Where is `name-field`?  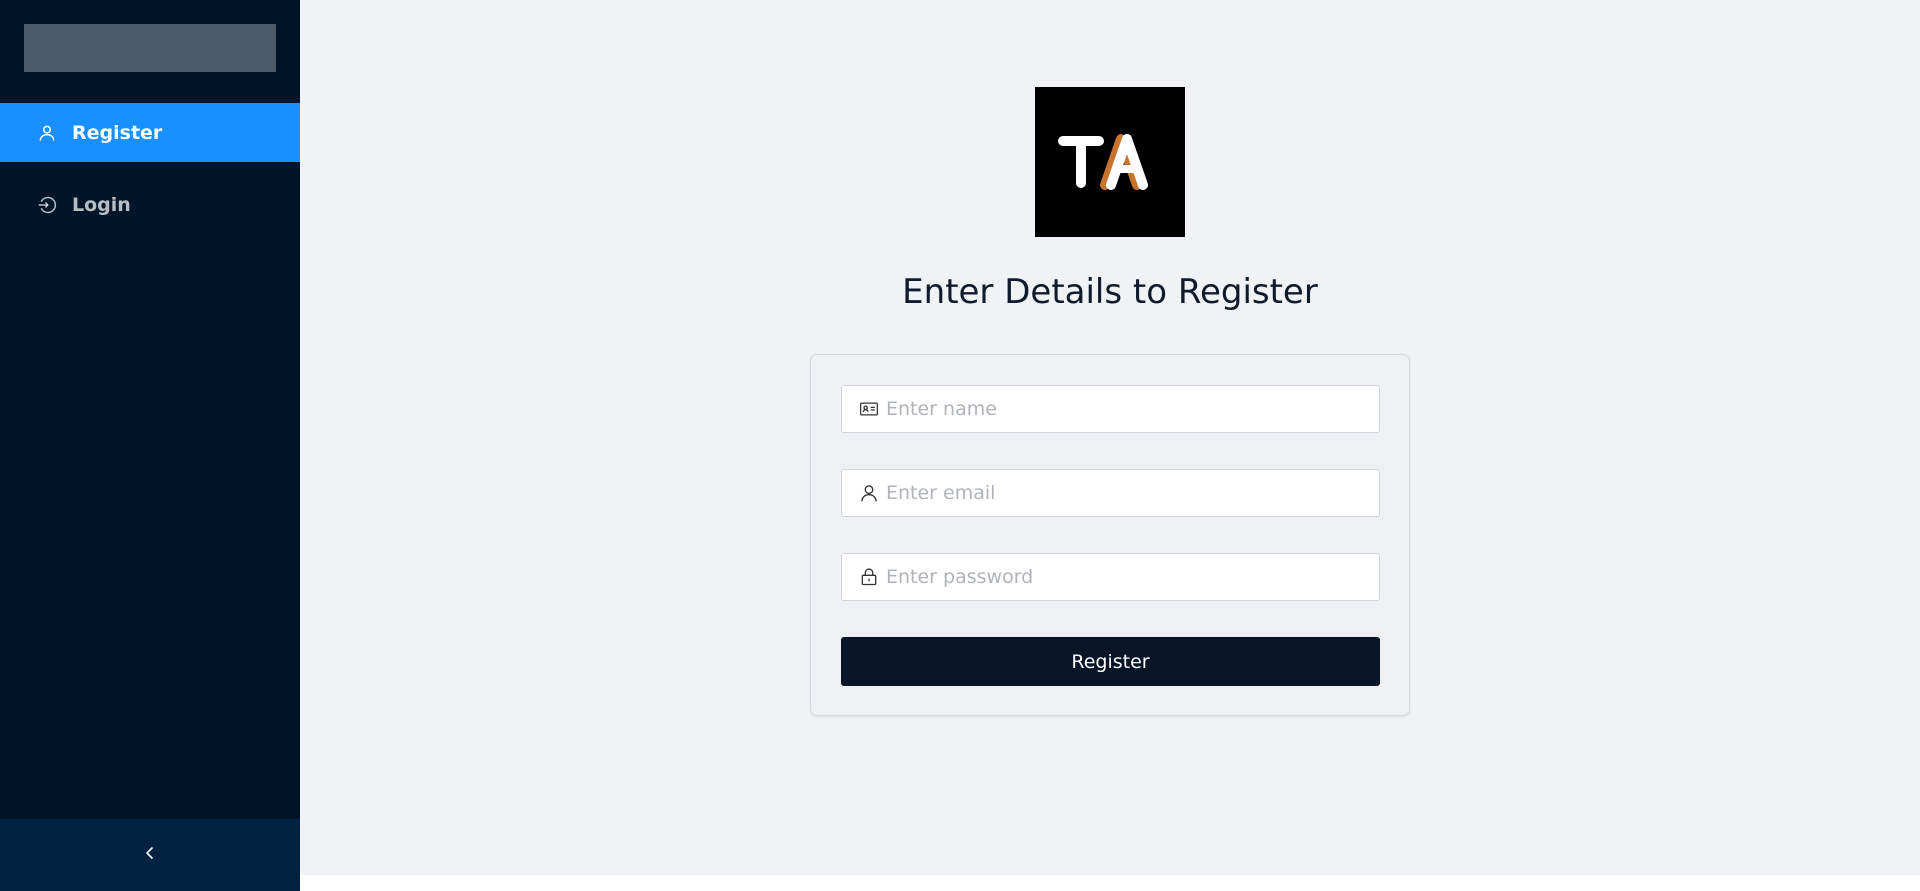
name-field is located at coordinates (1110, 409).